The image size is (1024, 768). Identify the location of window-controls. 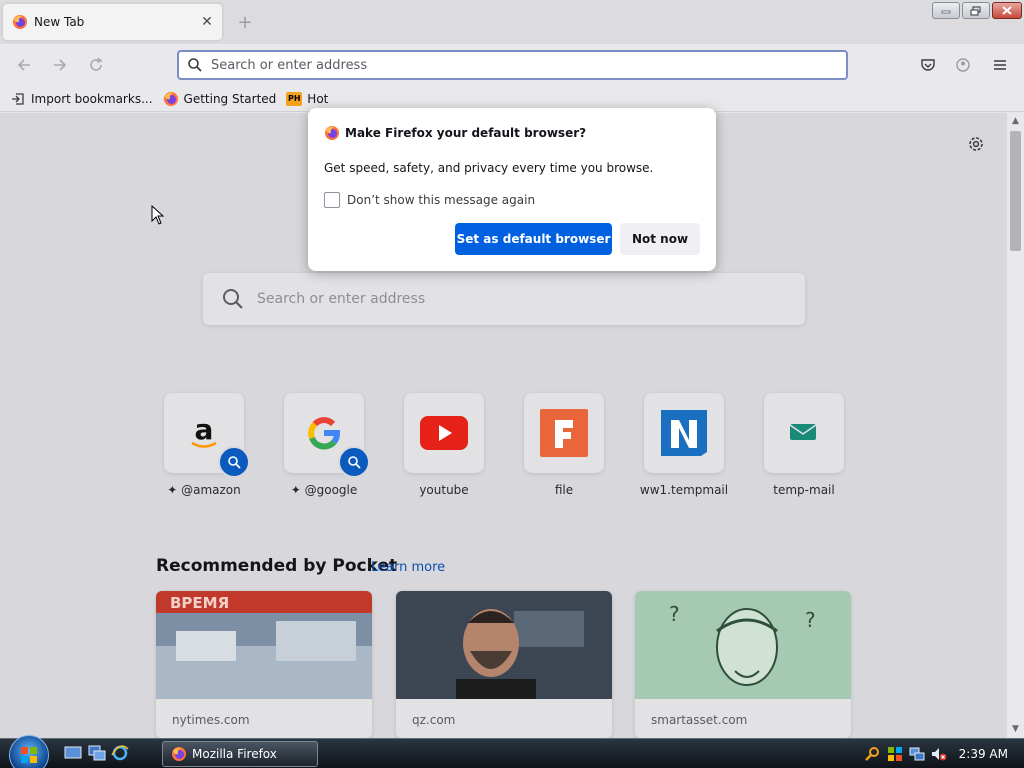
(977, 10).